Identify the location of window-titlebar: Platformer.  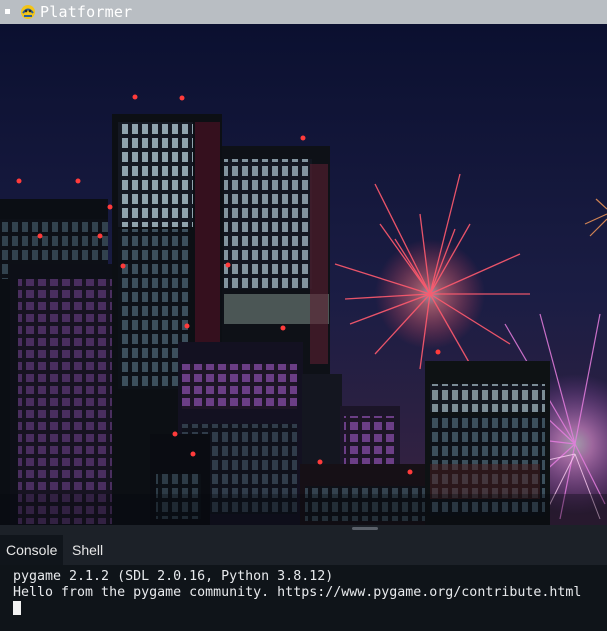
(303, 12).